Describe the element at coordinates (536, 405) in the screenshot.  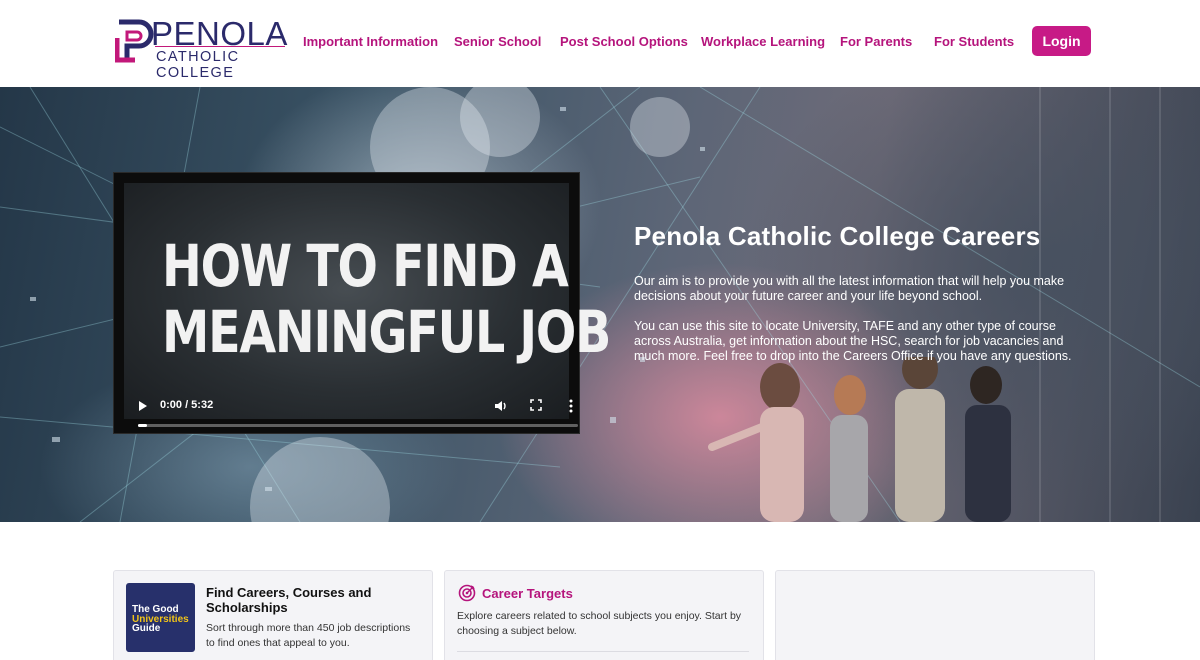
I see `fullscreen-icon` at that location.